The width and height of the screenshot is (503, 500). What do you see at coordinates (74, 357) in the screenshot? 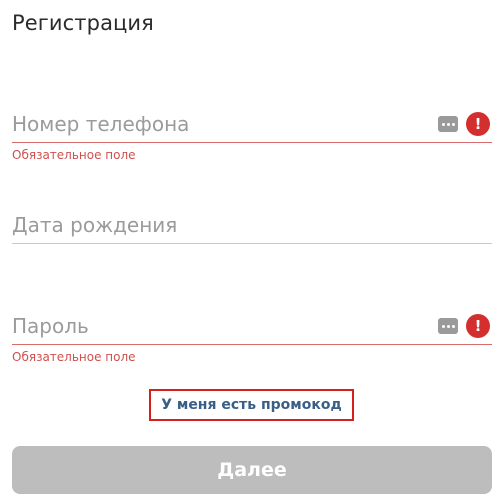
I see `password-error-message: Обязательное поле` at bounding box center [74, 357].